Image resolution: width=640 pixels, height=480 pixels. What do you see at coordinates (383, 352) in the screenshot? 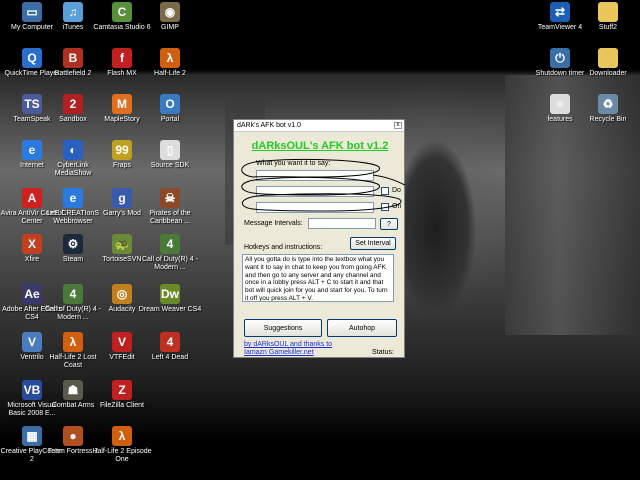
I see `status-label: Status:` at bounding box center [383, 352].